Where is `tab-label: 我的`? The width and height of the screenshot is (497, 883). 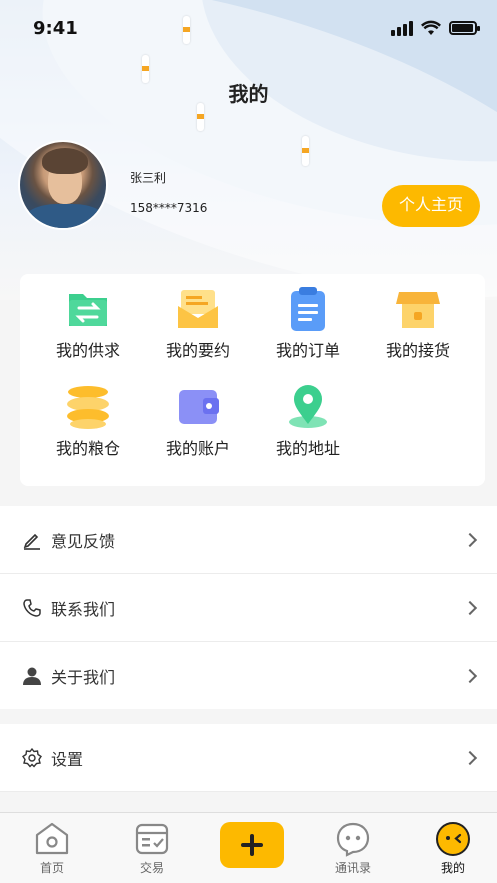 tab-label: 我的 is located at coordinates (452, 868).